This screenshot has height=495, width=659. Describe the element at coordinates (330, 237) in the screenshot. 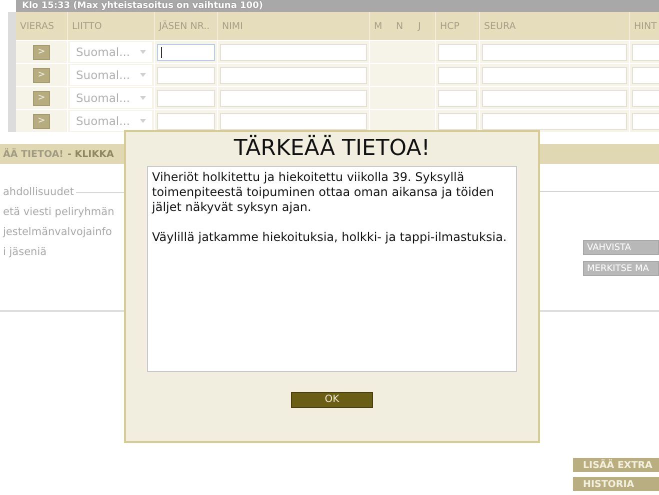

I see `message-paragraph: Väylillä jatkamme hiekoituksia, holkki- ja tappi-ilmastuksia.` at that location.